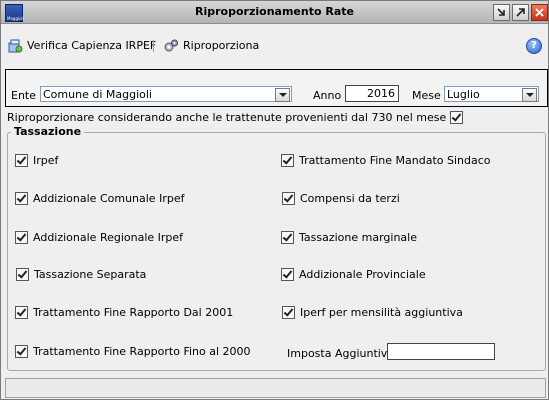 This screenshot has height=400, width=549. I want to click on window-title: Riproporzionamento Rate, so click(274, 11).